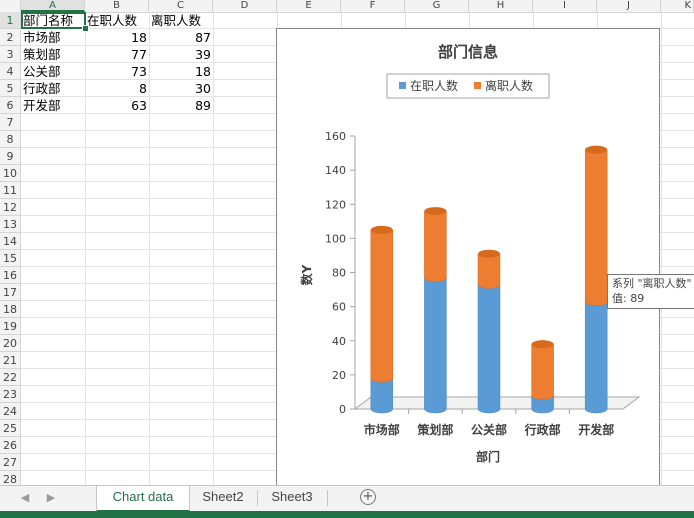  I want to click on cell-a2: 市场部, so click(54, 37).